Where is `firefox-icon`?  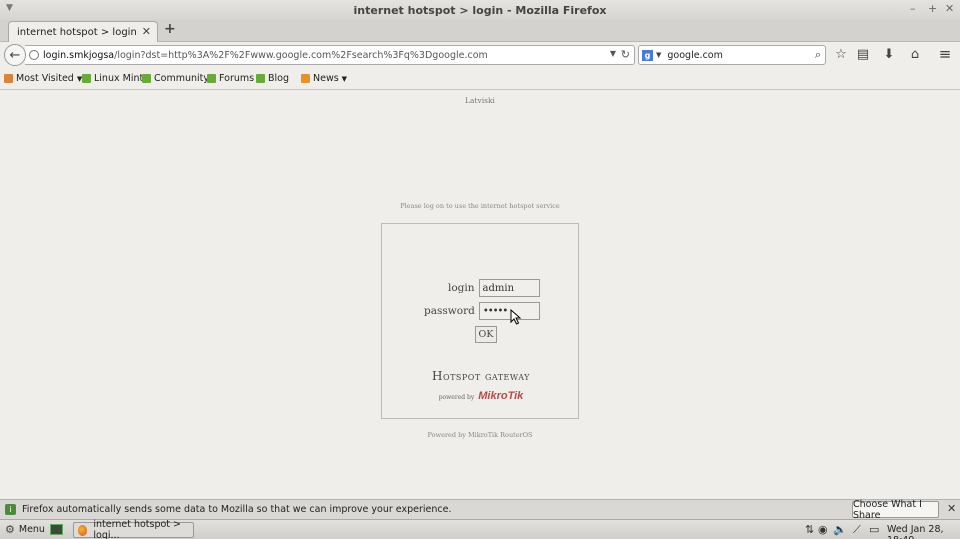
firefox-icon is located at coordinates (83, 530).